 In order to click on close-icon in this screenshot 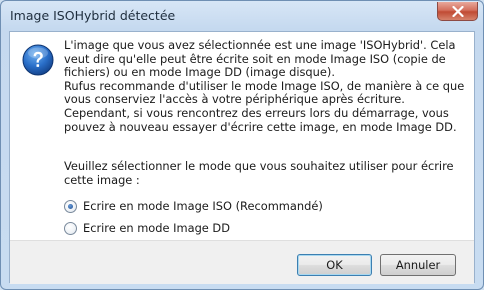, I will do `click(457, 11)`.